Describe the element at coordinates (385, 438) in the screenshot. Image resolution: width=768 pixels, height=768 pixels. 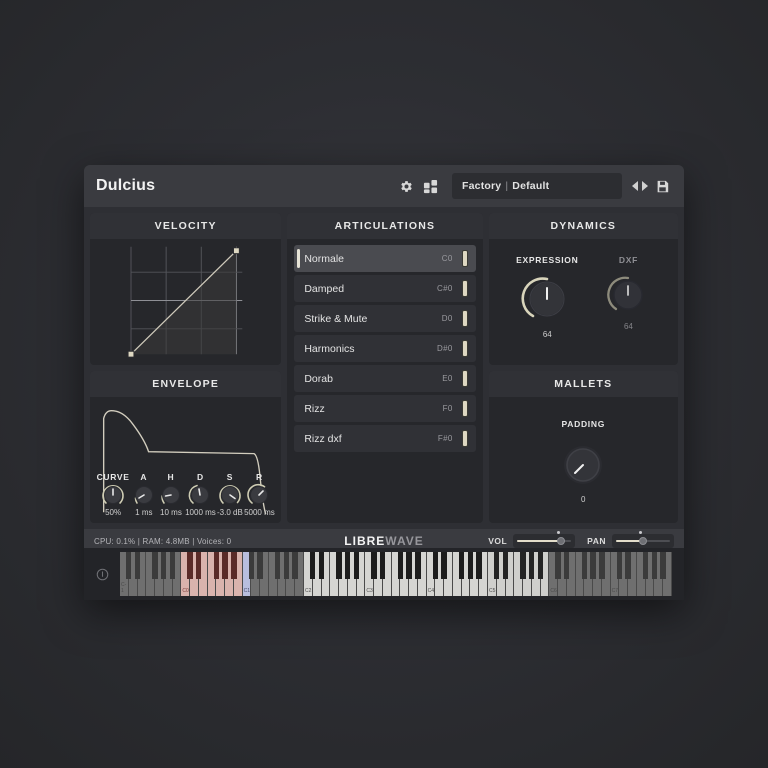
I see `articulation-row-rizz-dxf: Rizz dxf F#0` at that location.